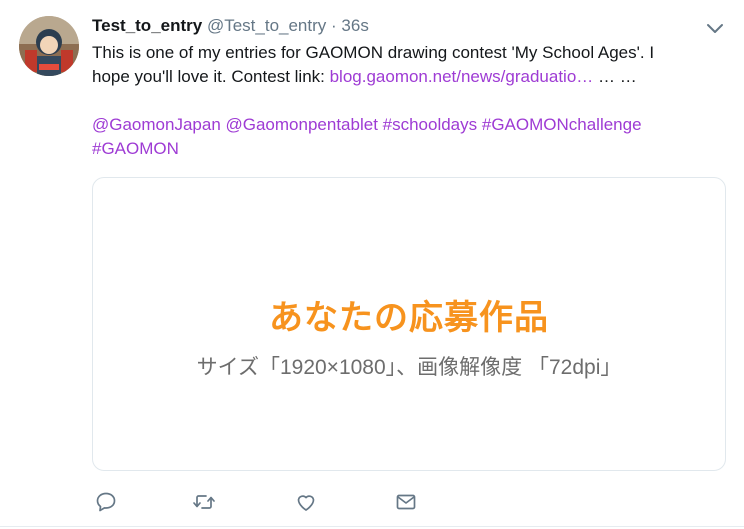 The width and height of the screenshot is (744, 529). What do you see at coordinates (266, 25) in the screenshot?
I see `user-handle: @Test_to_entry` at bounding box center [266, 25].